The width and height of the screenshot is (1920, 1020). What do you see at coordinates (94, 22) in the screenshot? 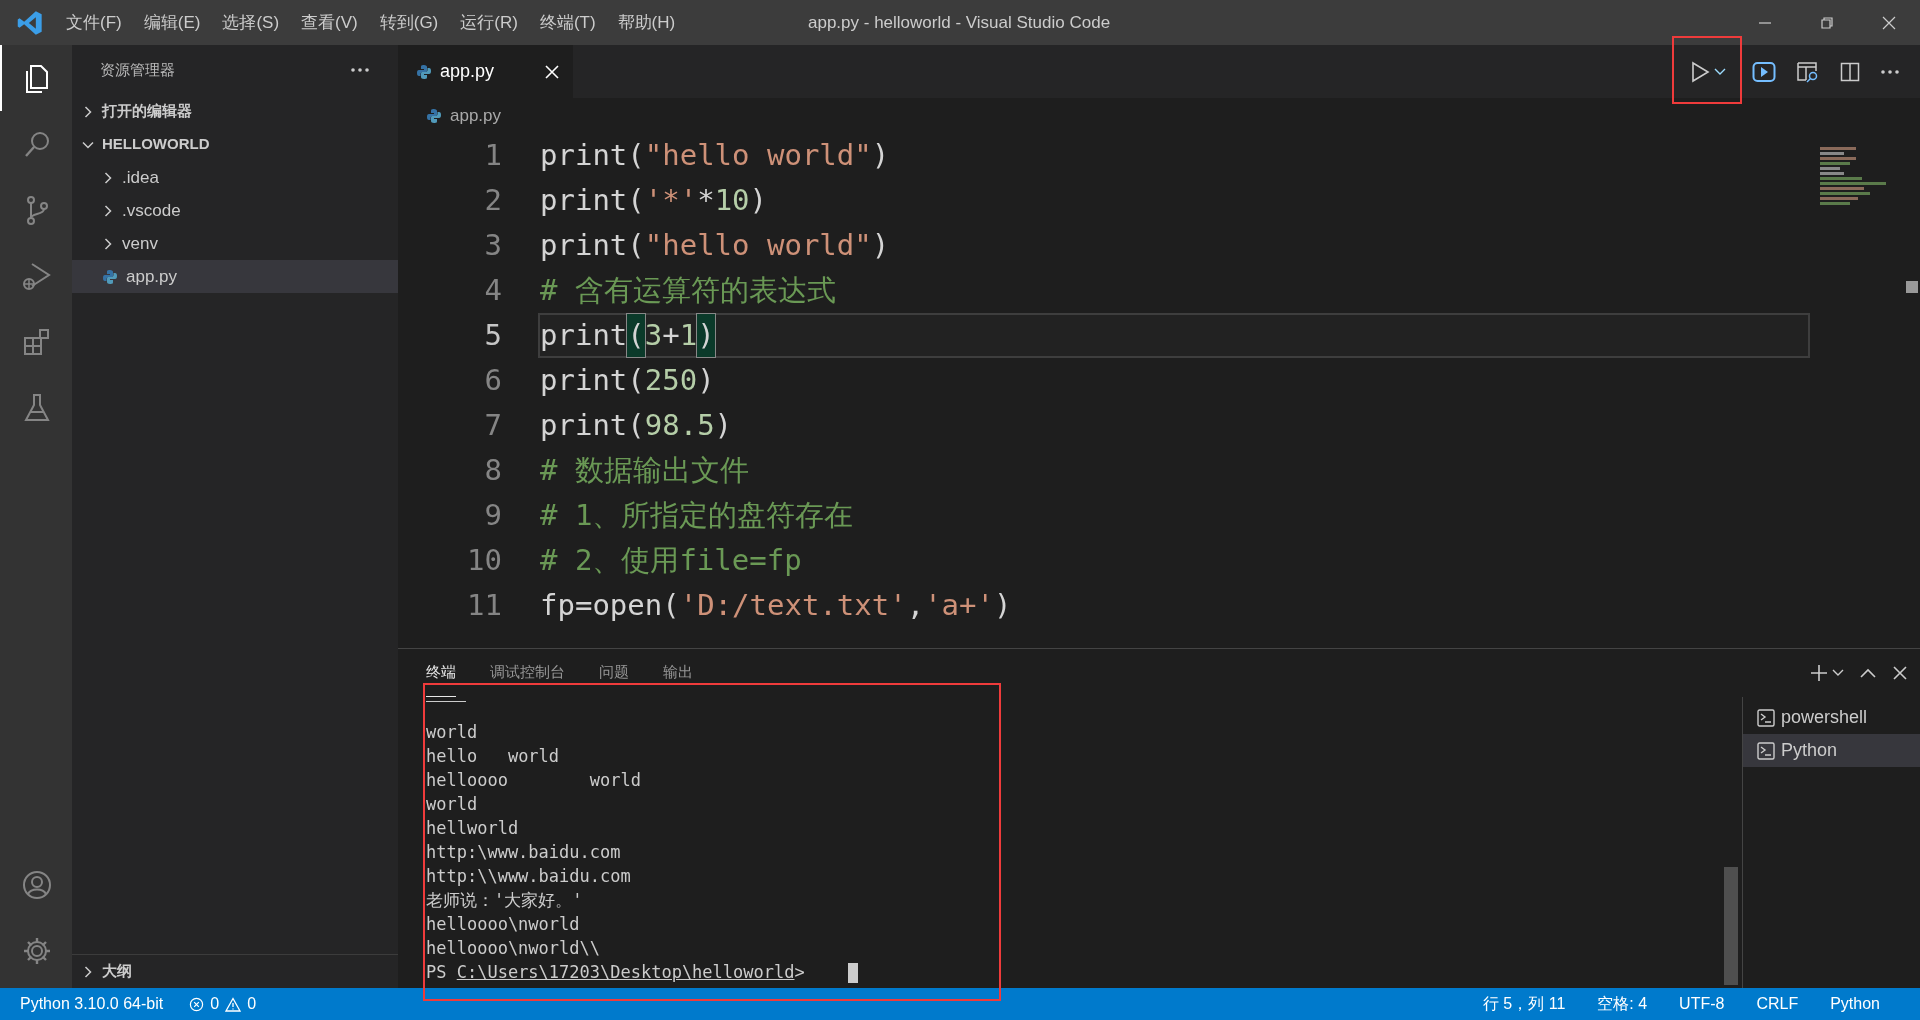
I see `menu-item: 文件(F)` at bounding box center [94, 22].